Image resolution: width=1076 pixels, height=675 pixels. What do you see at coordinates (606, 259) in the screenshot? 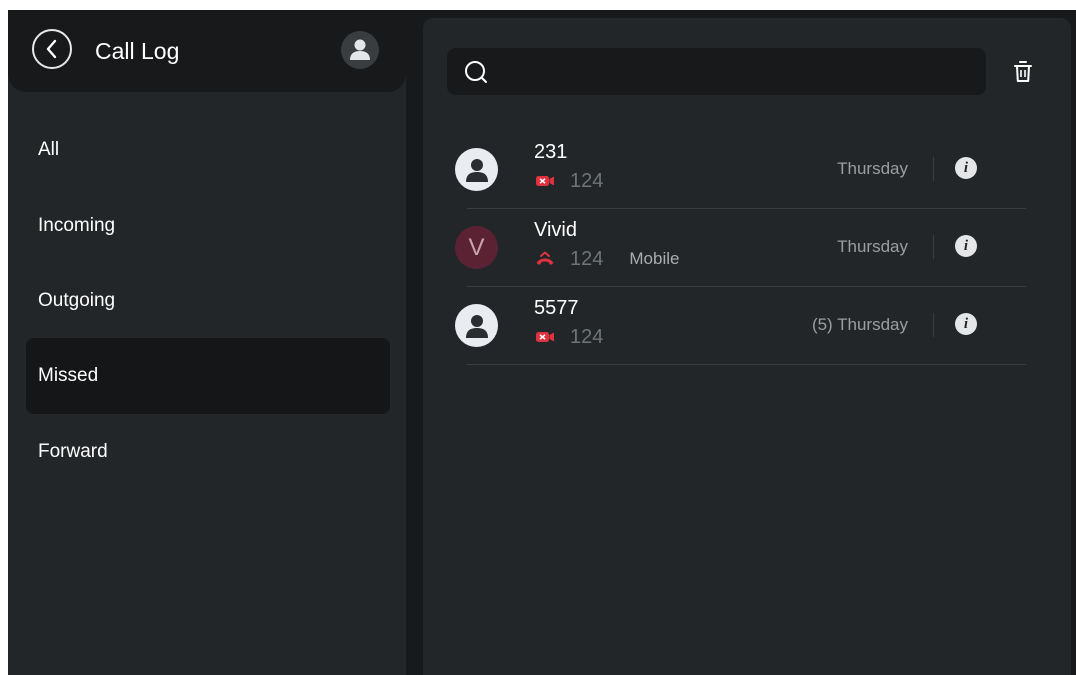
I see `call-details: 124 Mobile` at bounding box center [606, 259].